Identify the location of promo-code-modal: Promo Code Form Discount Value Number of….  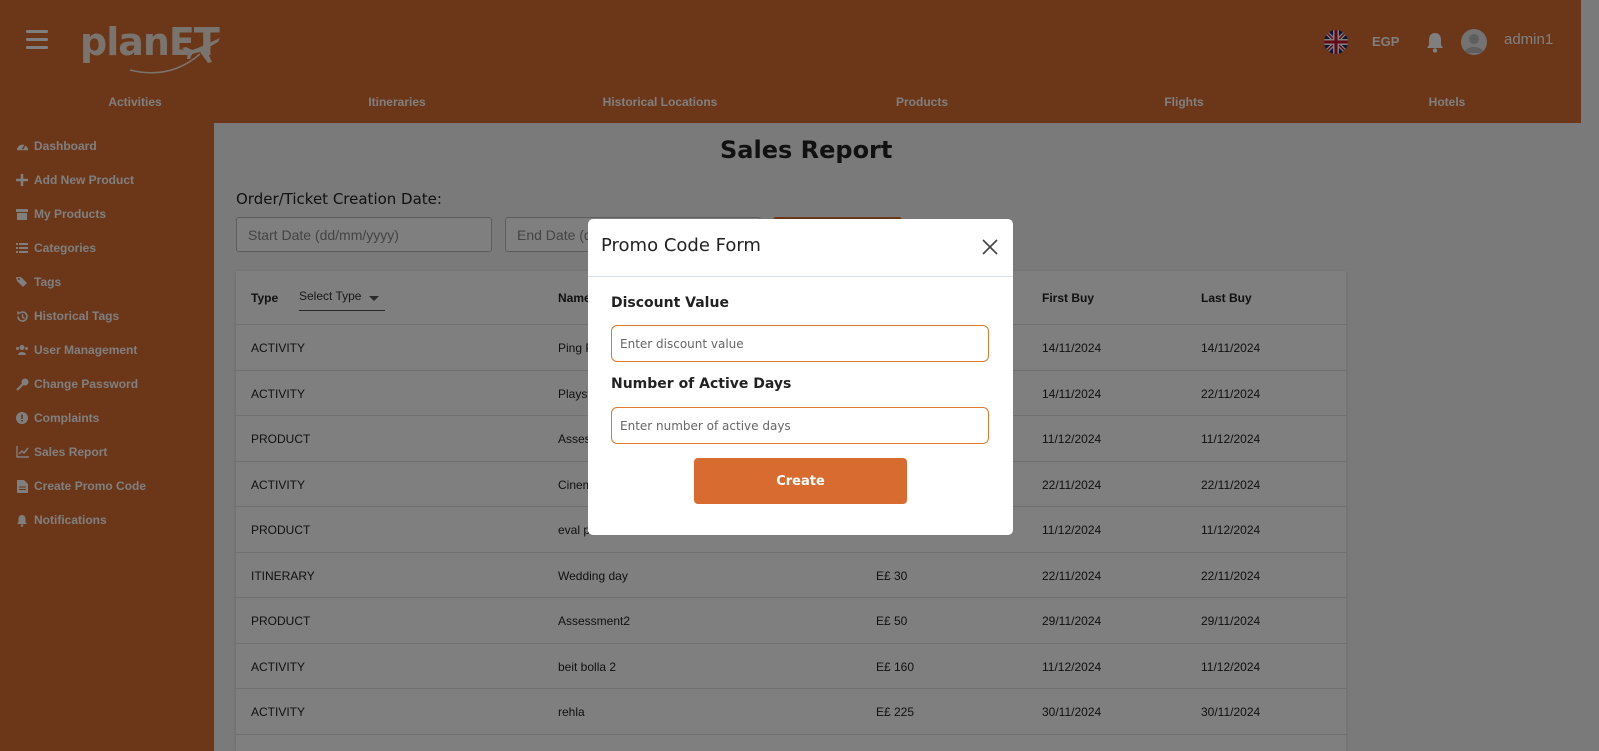
(800, 377).